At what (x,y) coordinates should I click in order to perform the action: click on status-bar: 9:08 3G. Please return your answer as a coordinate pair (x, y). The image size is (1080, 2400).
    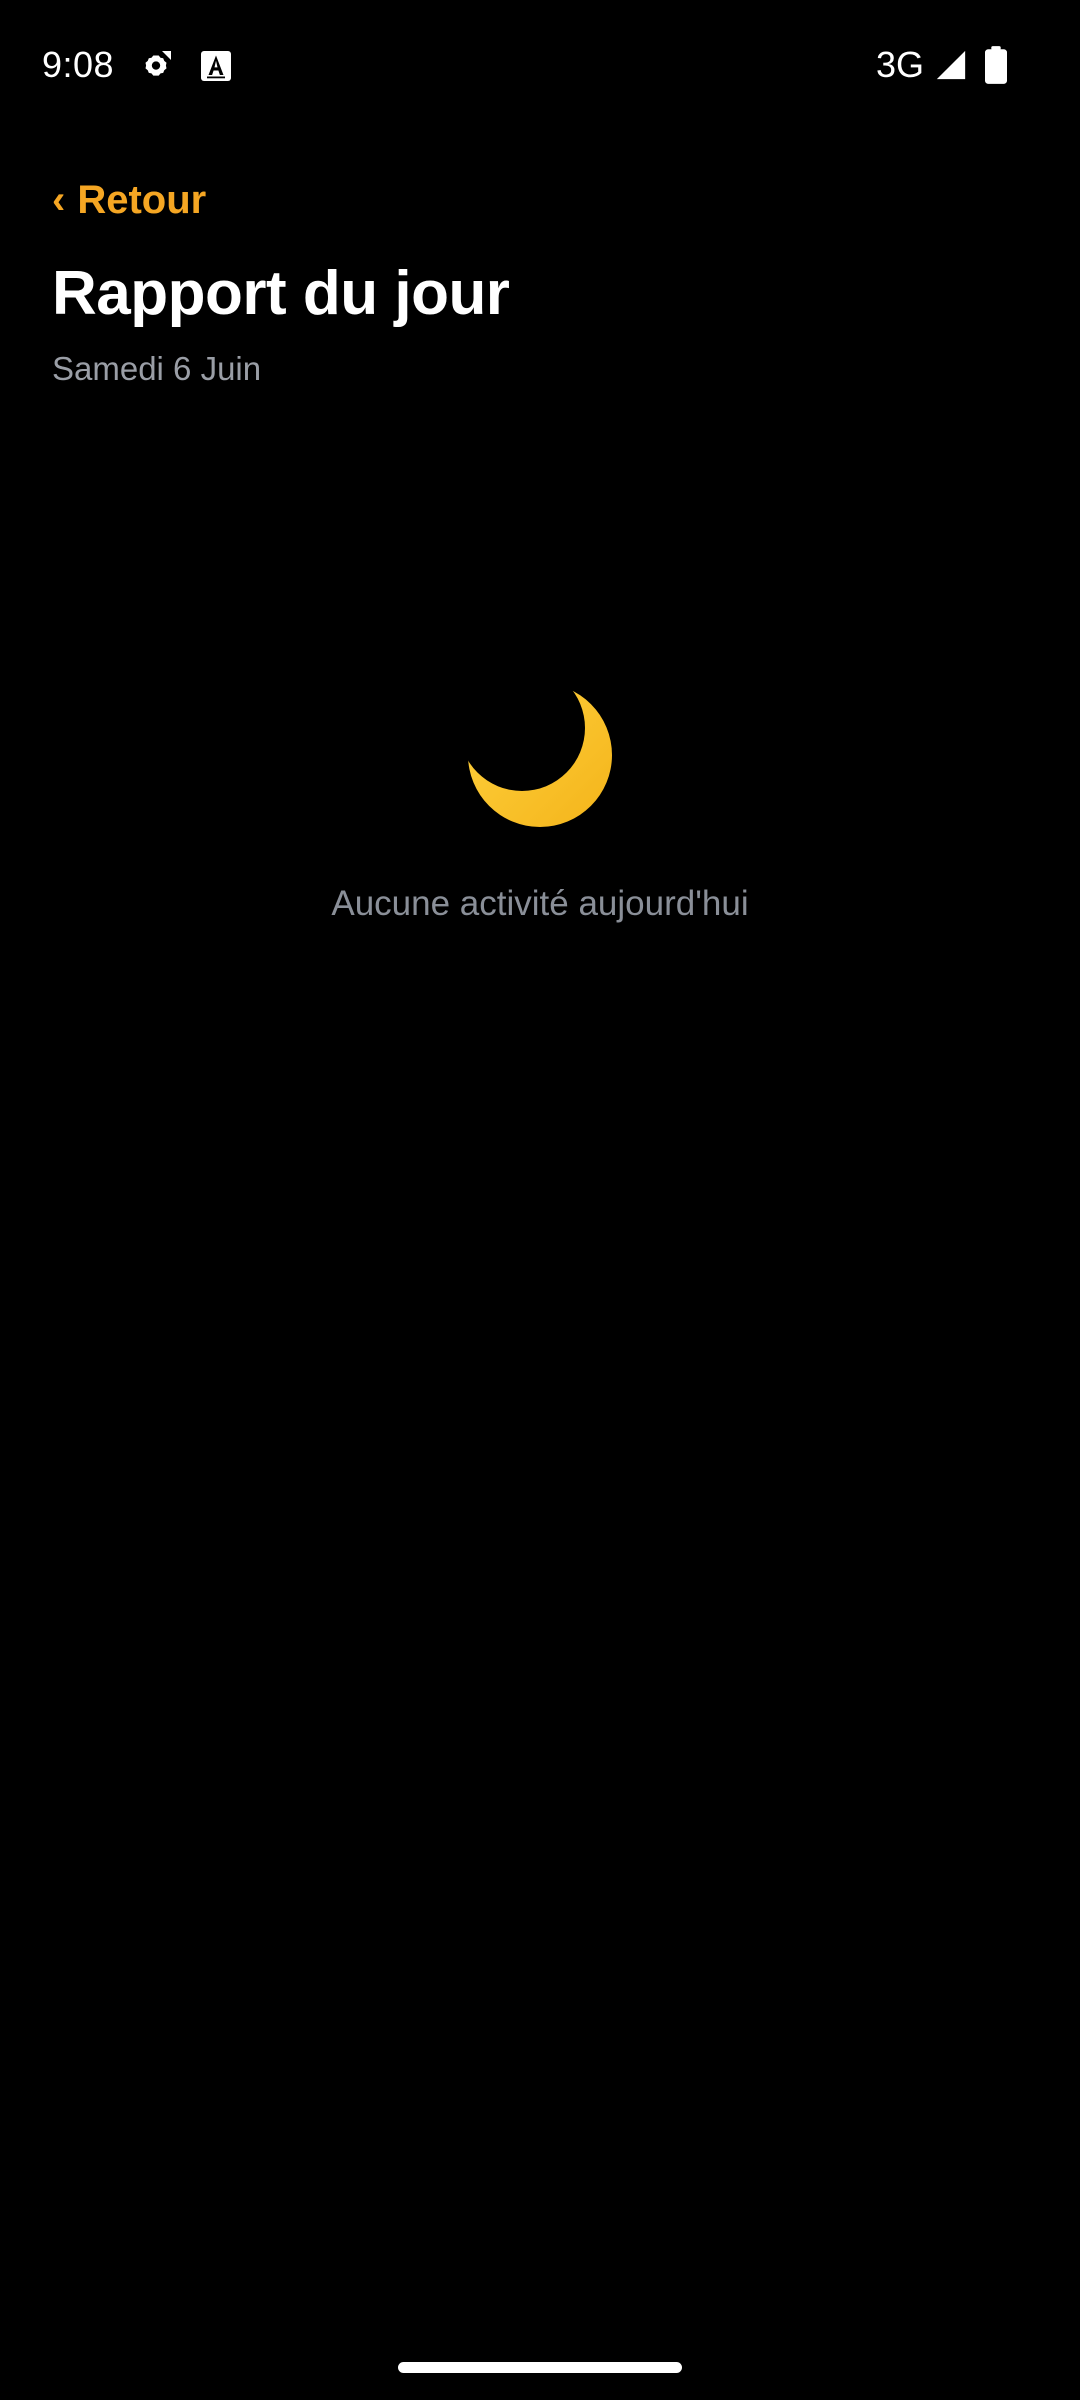
    Looking at the image, I should click on (540, 66).